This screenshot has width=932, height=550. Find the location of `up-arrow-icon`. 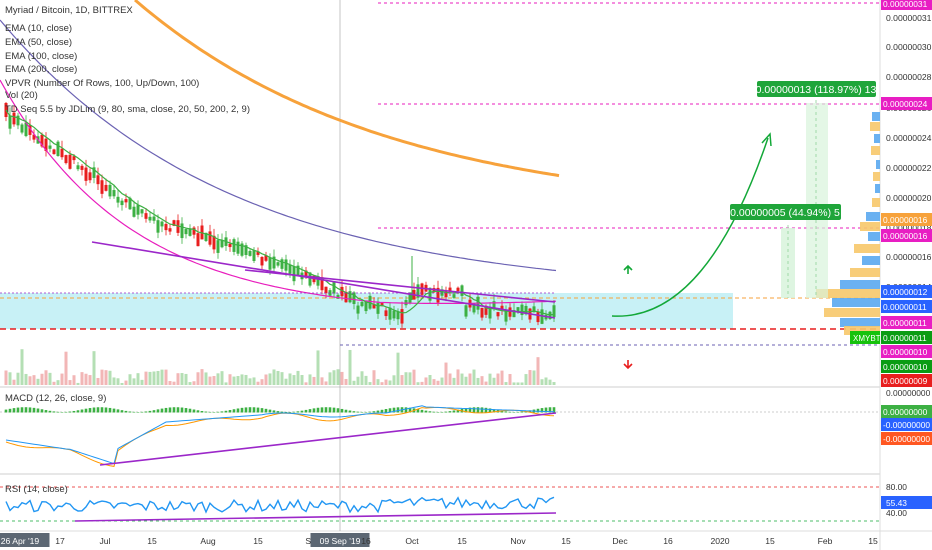

up-arrow-icon is located at coordinates (628, 269).